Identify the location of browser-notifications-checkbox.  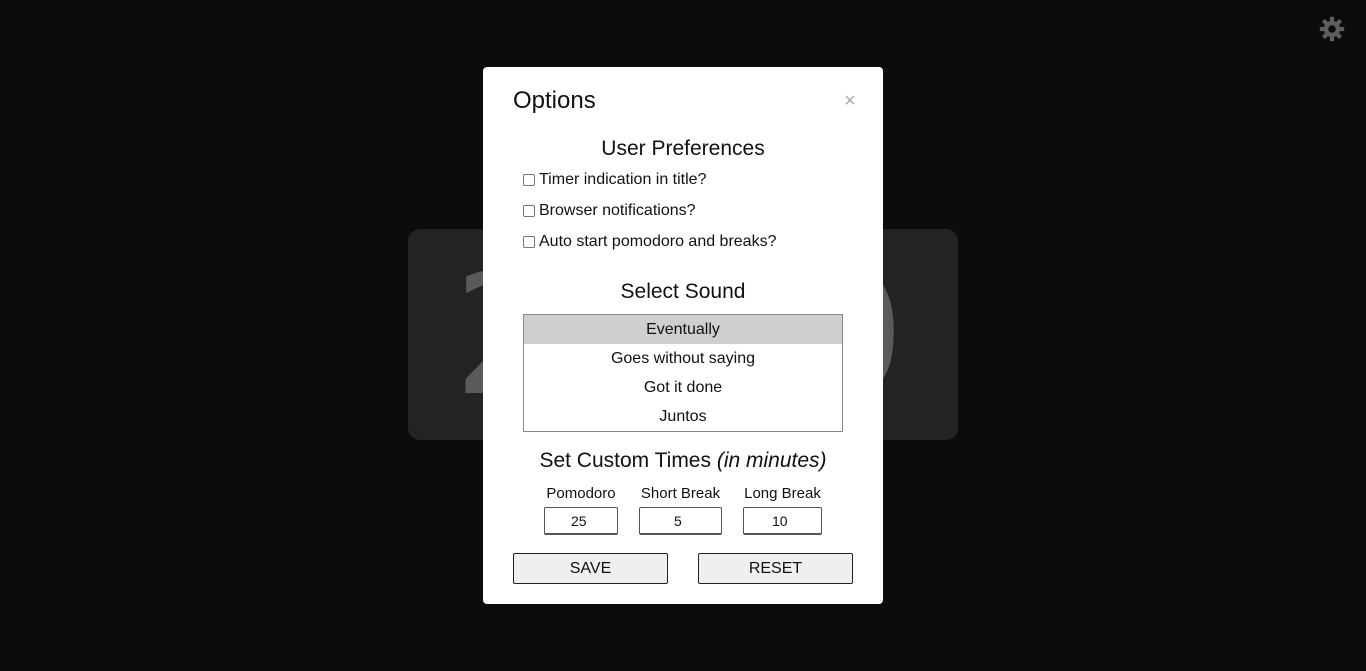
(529, 211).